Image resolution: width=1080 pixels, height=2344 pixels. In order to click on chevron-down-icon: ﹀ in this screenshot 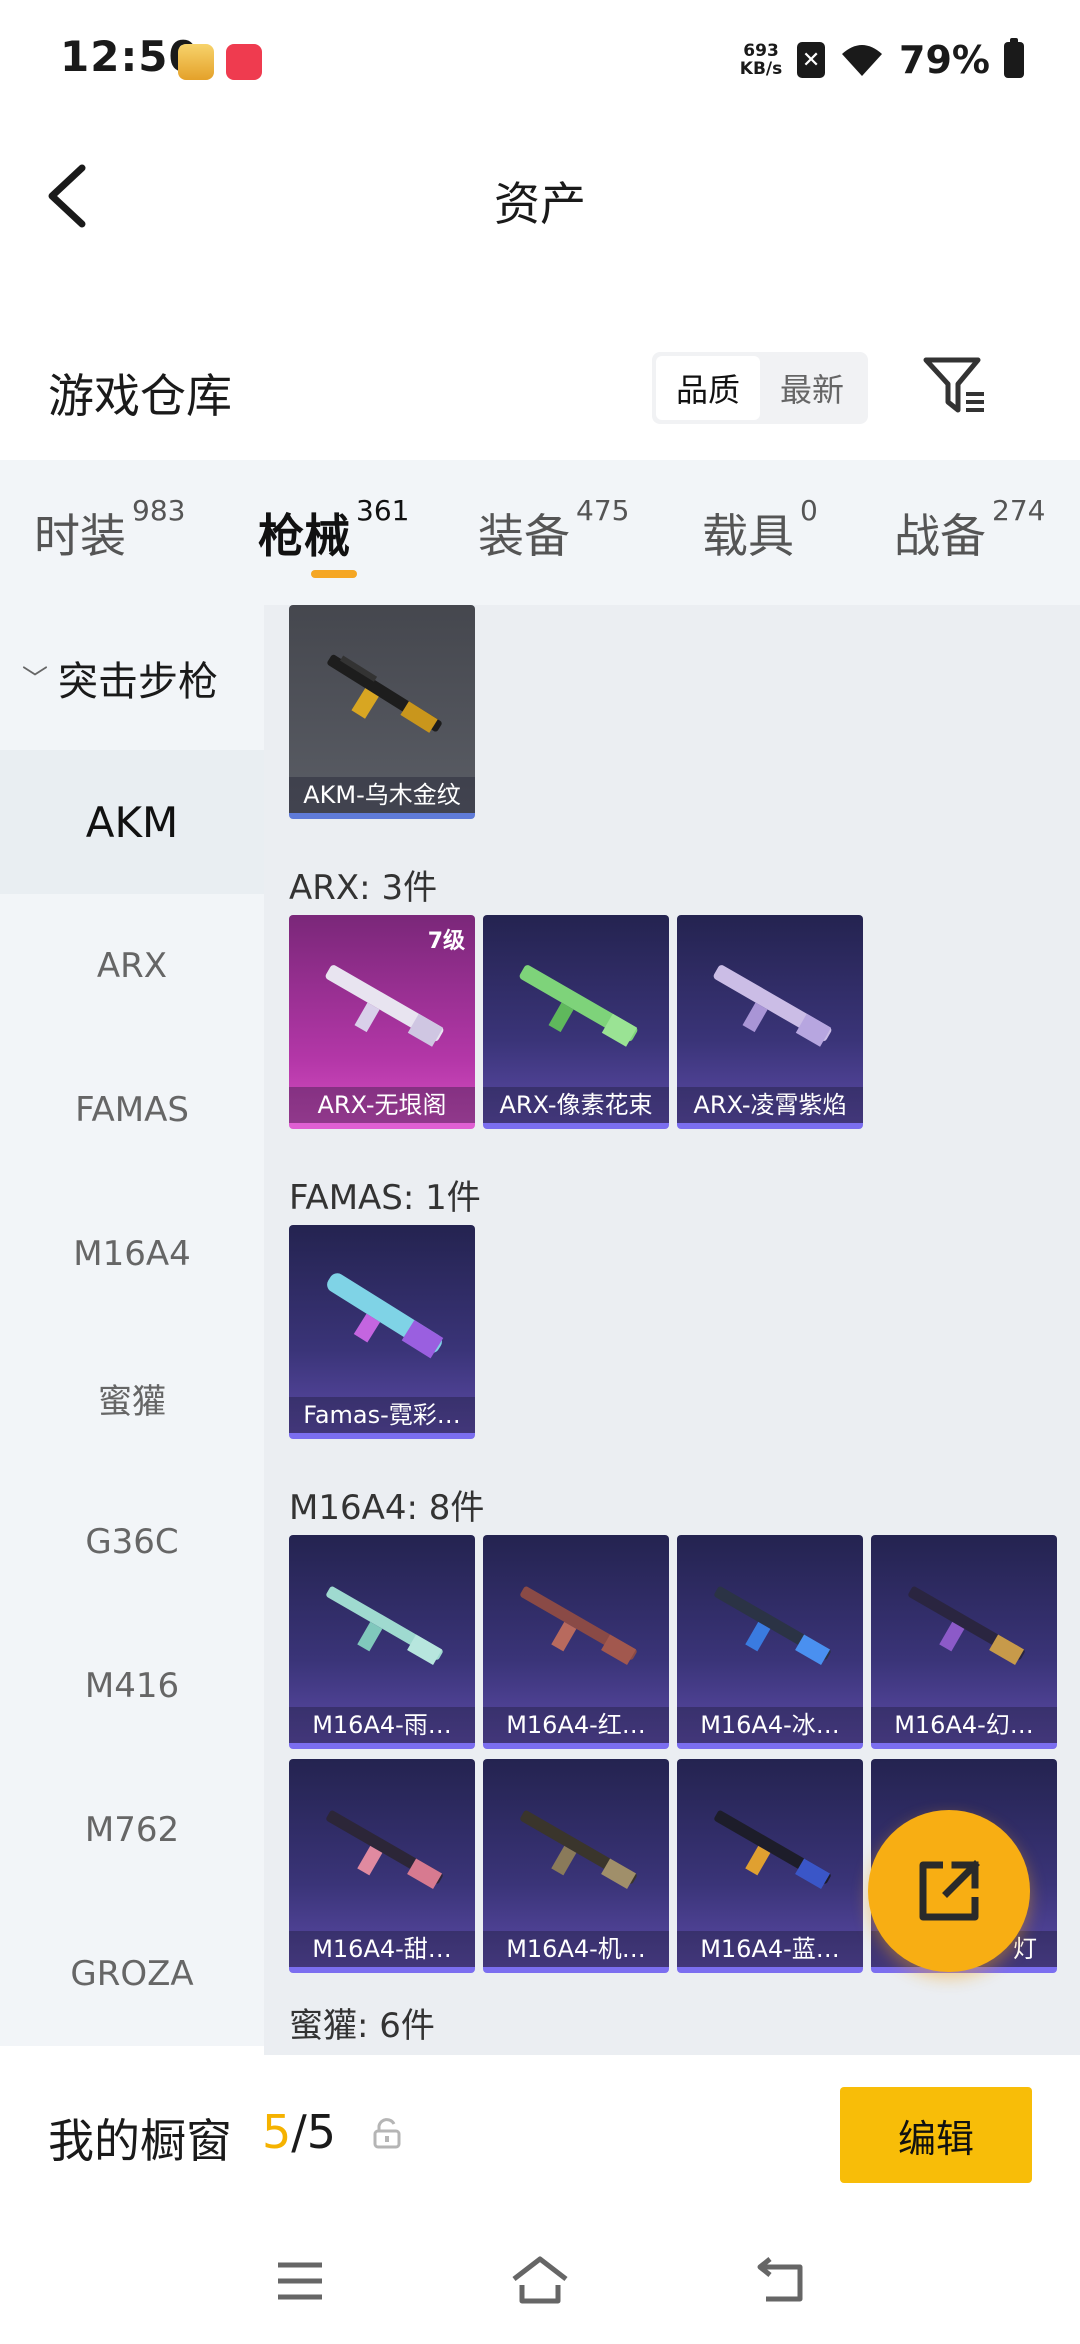, I will do `click(35, 680)`.